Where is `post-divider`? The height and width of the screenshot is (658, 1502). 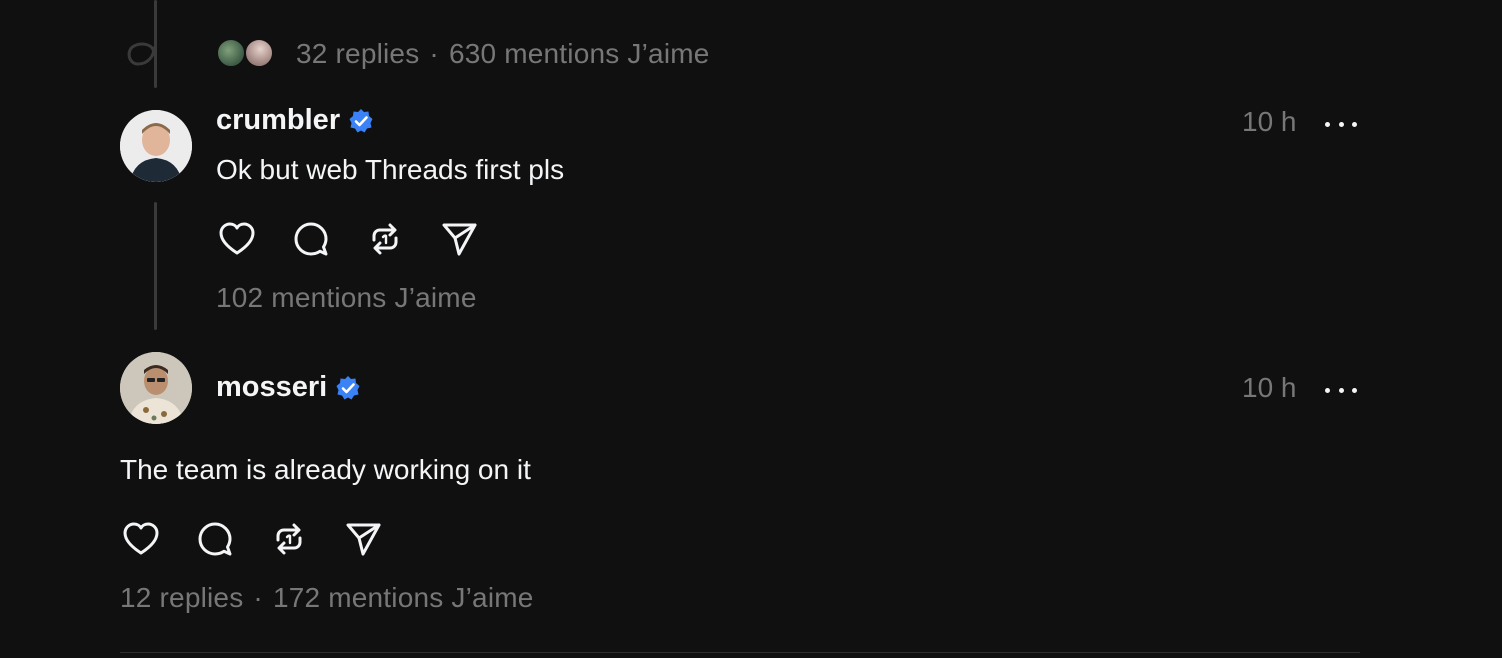 post-divider is located at coordinates (740, 652).